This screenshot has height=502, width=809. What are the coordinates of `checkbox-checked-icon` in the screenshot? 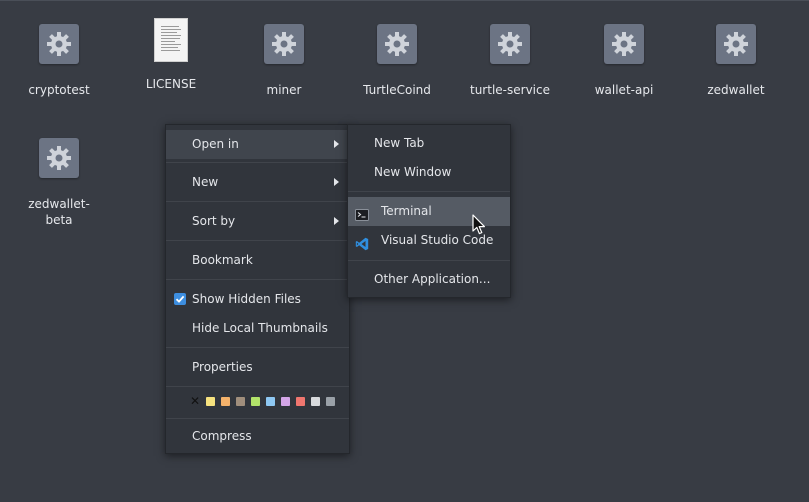 It's located at (180, 299).